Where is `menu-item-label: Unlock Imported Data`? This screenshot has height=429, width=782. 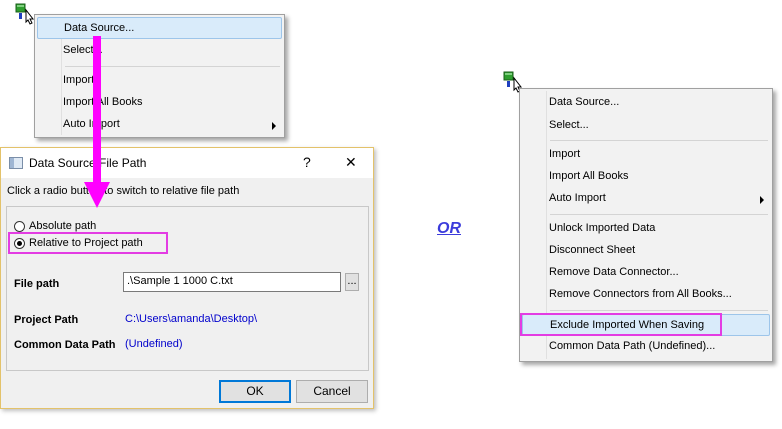 menu-item-label: Unlock Imported Data is located at coordinates (602, 228).